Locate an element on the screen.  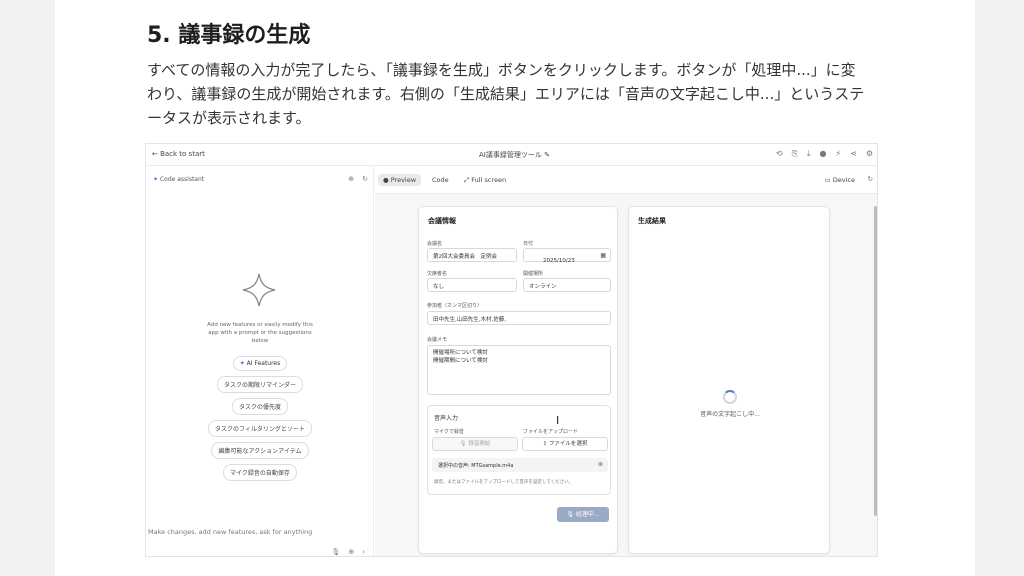
file-select-button: ⇪ ファイルを選択 is located at coordinates (565, 444).